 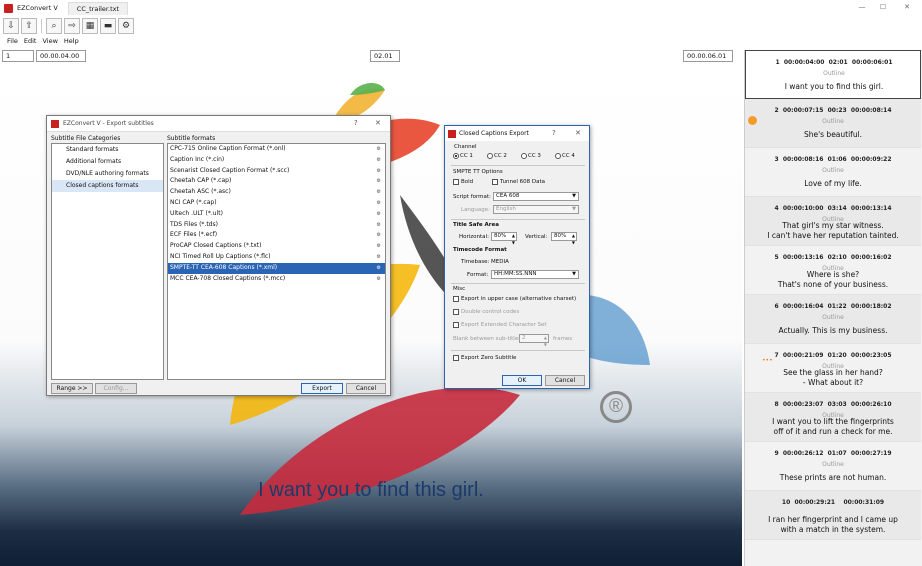 I want to click on tunnel-608-checkbox: Tunnel 608 Data, so click(x=518, y=182).